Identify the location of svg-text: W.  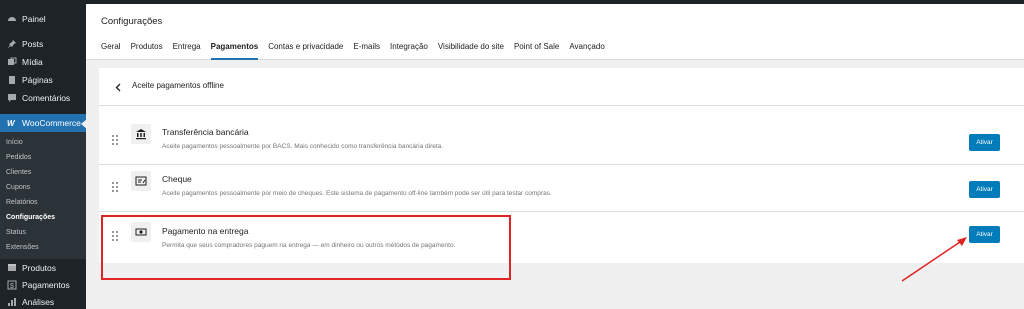
(11, 123).